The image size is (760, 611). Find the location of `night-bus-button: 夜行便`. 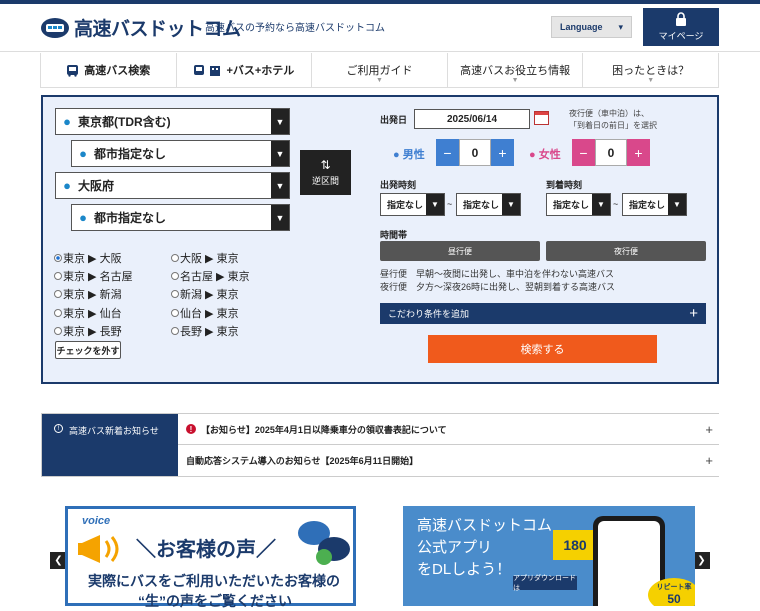

night-bus-button: 夜行便 is located at coordinates (626, 251).